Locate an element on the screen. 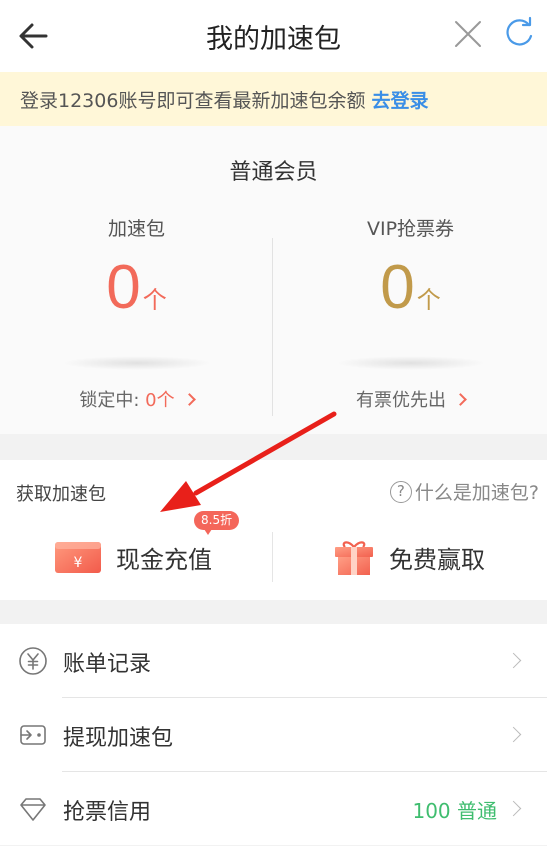 Image resolution: width=547 pixels, height=846 pixels. yen-circle-icon is located at coordinates (33, 661).